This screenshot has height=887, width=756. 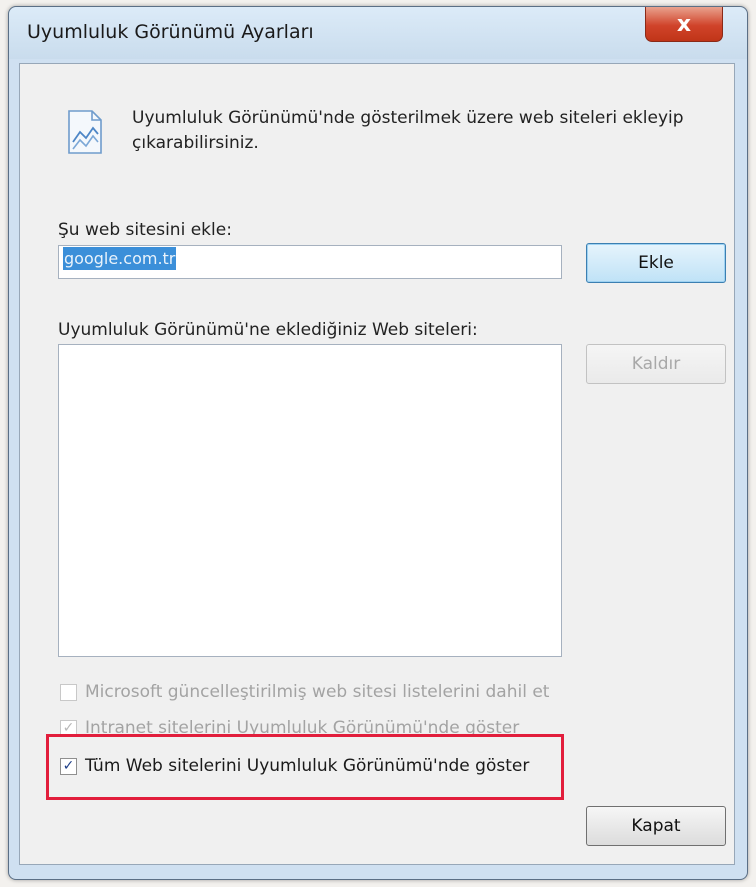 I want to click on window-title: Uyumluluk Görünümü Ayarları, so click(x=170, y=32).